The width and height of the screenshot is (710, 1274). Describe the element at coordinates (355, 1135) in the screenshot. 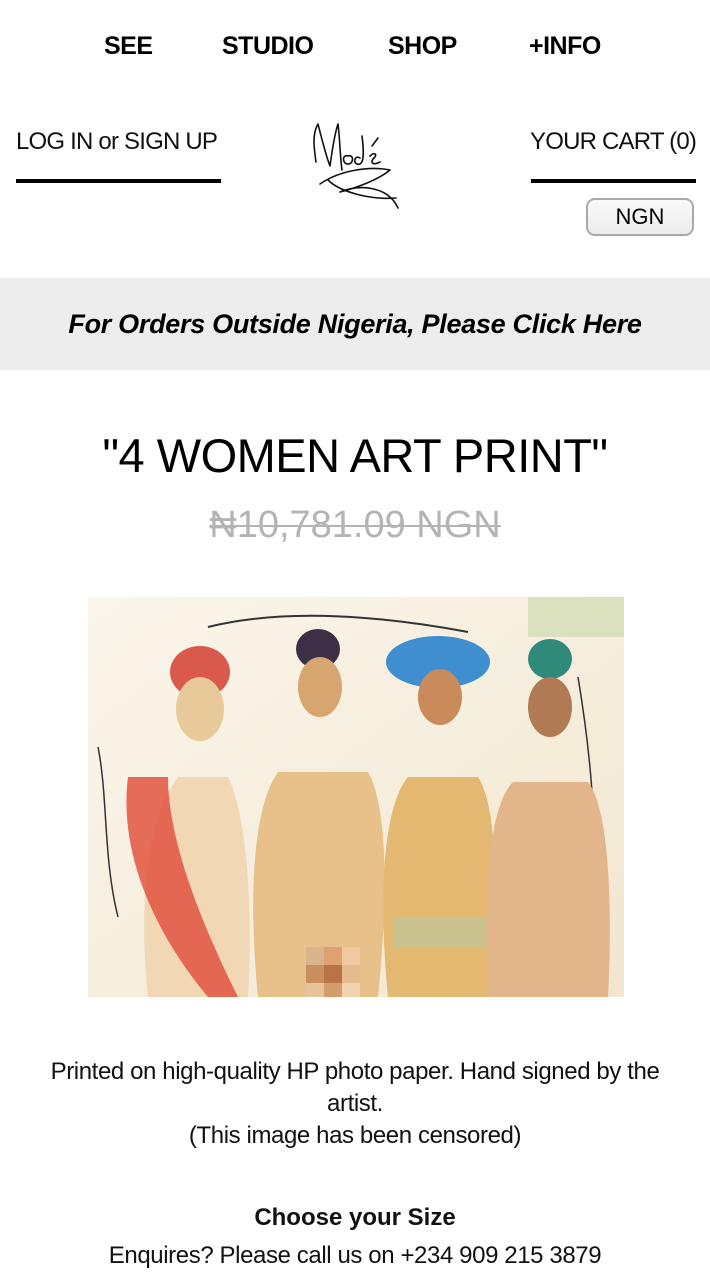

I see `description-line-2: (This image has been censored)` at that location.